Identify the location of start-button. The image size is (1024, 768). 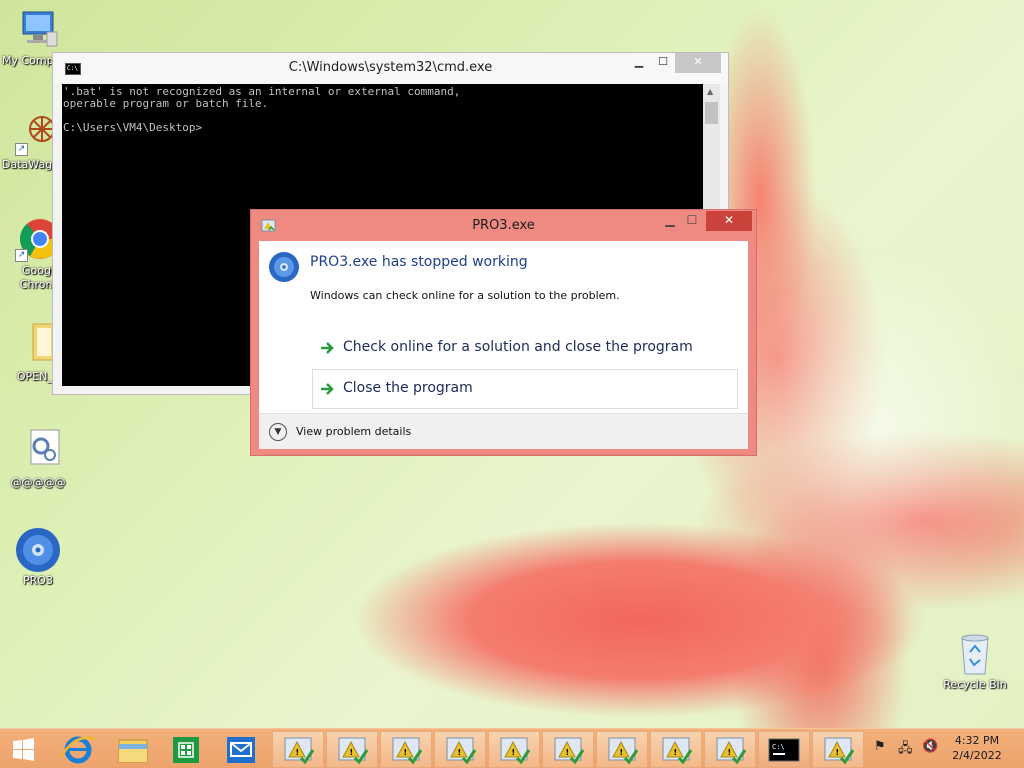
(24, 749).